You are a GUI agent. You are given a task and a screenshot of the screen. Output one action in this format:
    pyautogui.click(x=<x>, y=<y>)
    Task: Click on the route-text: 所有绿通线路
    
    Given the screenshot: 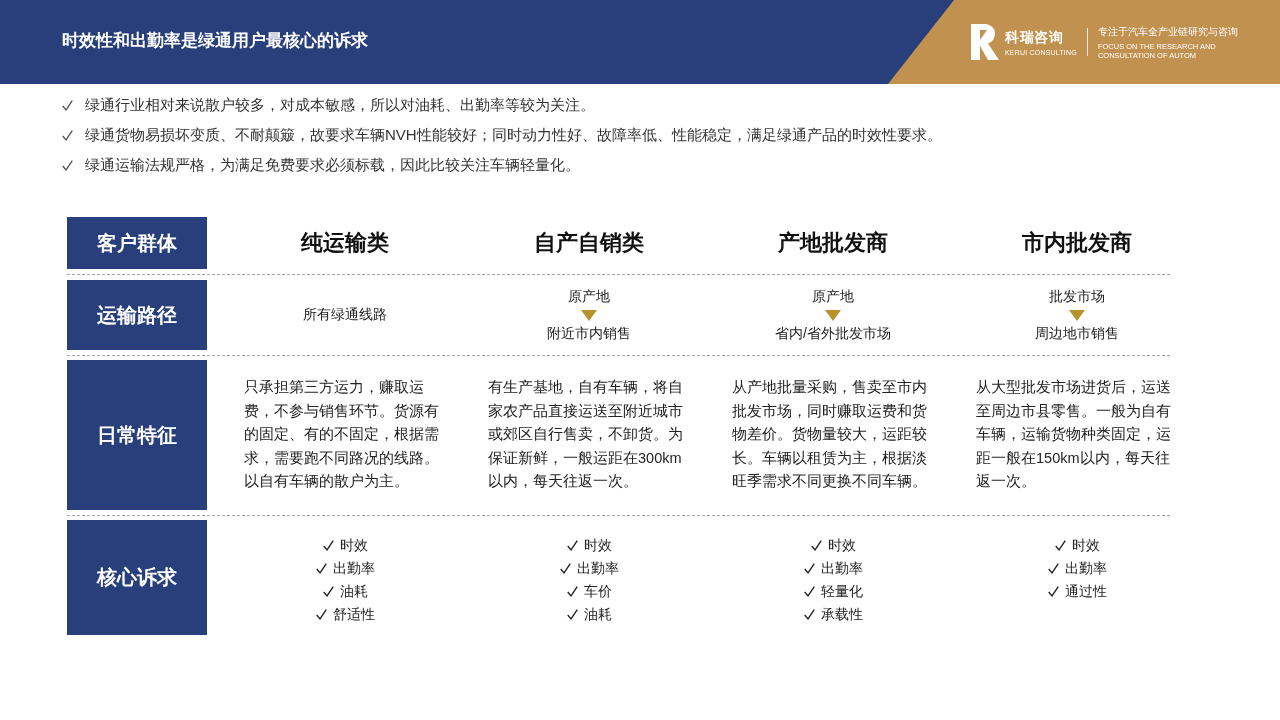 What is the action you would take?
    pyautogui.click(x=345, y=315)
    